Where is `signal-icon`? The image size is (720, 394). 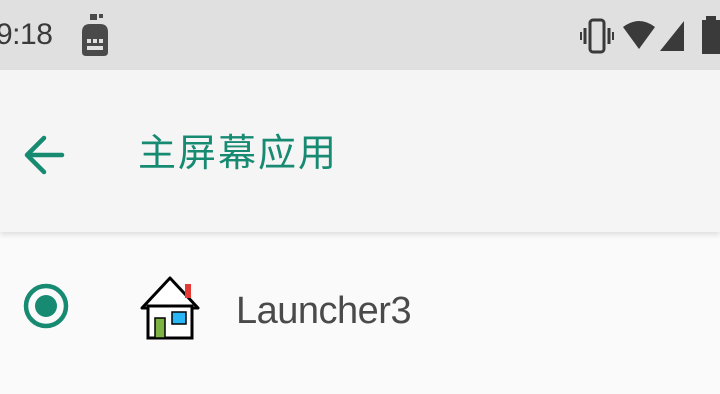
signal-icon is located at coordinates (672, 36).